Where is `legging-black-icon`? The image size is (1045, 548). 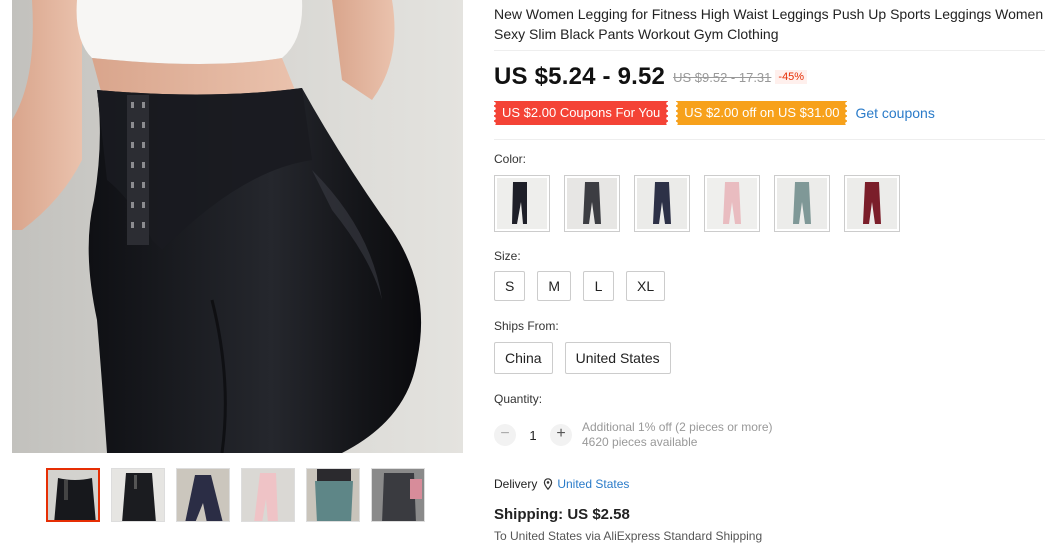
legging-black-icon is located at coordinates (522, 203).